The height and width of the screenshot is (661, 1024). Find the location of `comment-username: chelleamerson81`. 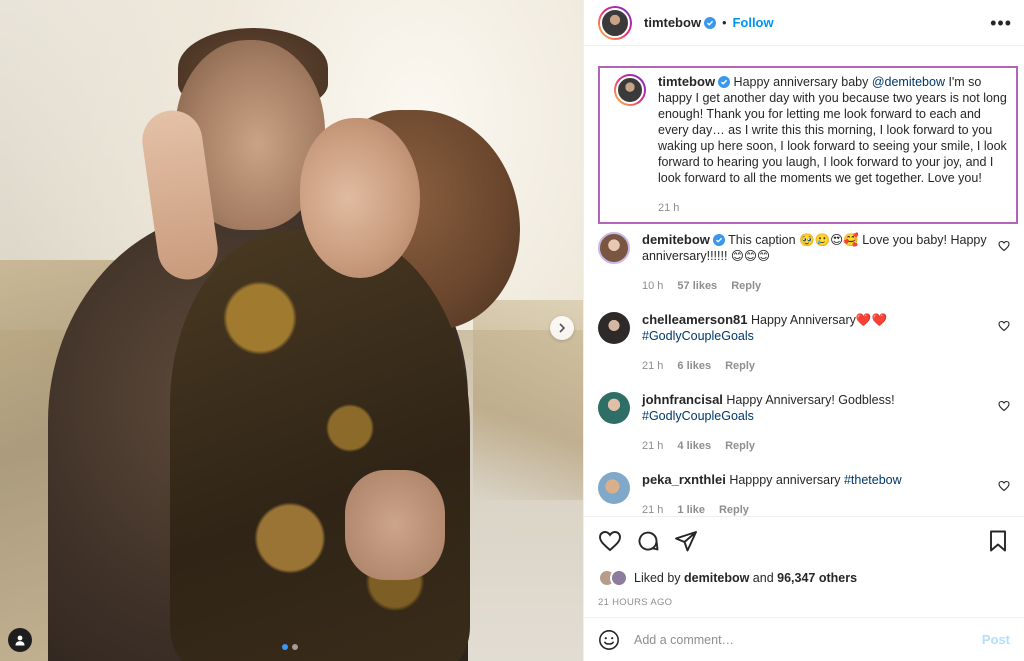

comment-username: chelleamerson81 is located at coordinates (695, 319).